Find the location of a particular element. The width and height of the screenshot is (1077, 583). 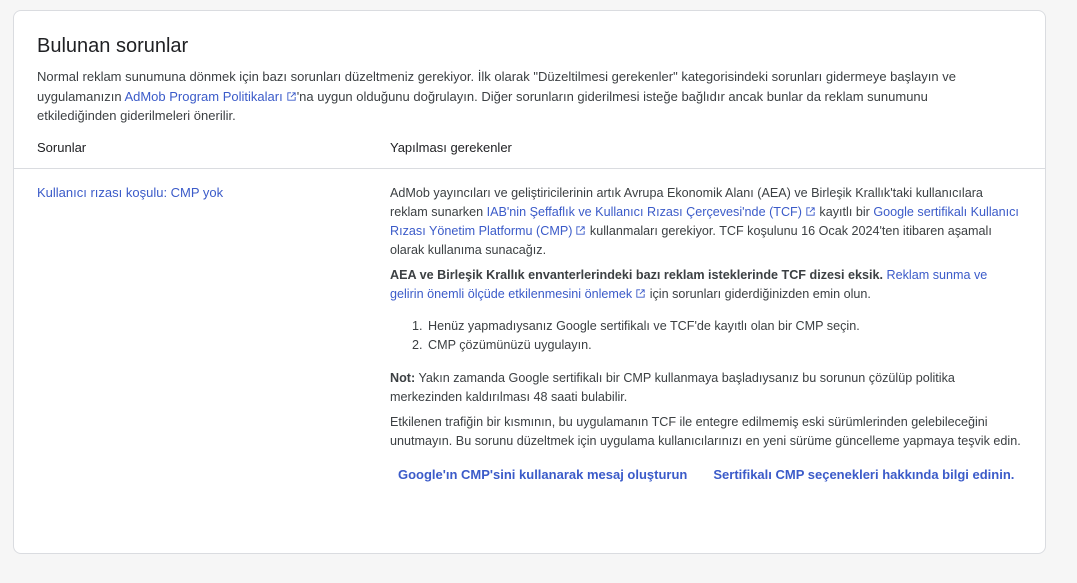

admob-policies-link: AdMob Program Politikaları is located at coordinates (210, 96).